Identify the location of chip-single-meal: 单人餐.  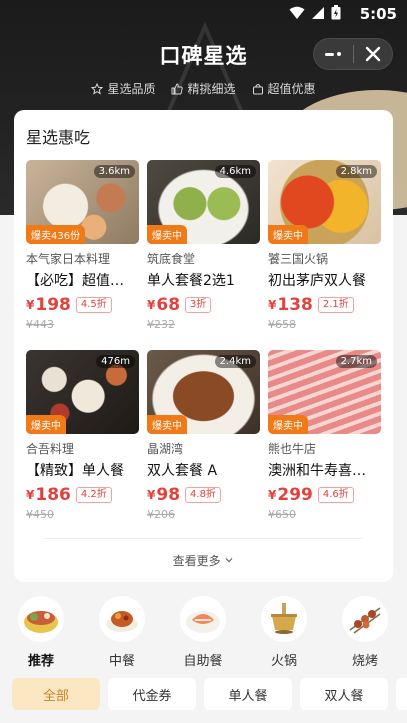
(248, 694).